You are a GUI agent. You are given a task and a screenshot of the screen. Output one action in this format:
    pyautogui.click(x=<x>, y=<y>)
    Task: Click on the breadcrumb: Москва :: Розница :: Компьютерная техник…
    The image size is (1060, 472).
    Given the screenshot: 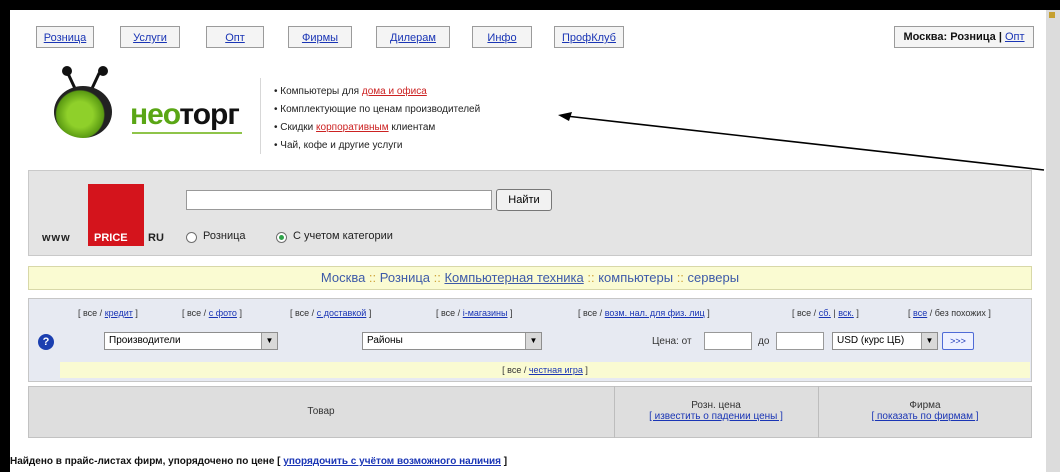 What is the action you would take?
    pyautogui.click(x=530, y=278)
    